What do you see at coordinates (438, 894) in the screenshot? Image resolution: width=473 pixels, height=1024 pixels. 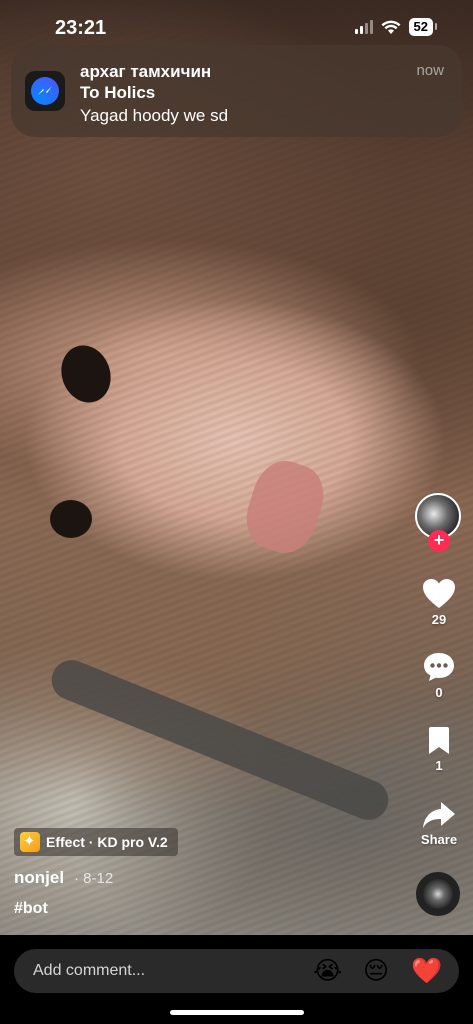 I see `music-disc-icon` at bounding box center [438, 894].